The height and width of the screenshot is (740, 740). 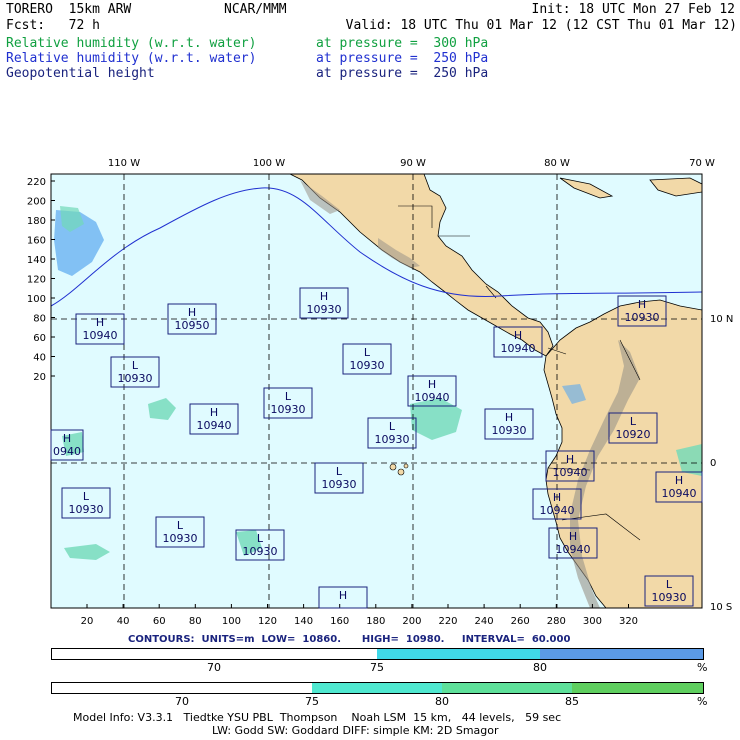 What do you see at coordinates (339, 621) in the screenshot?
I see `x-tick-label: 160` at bounding box center [339, 621].